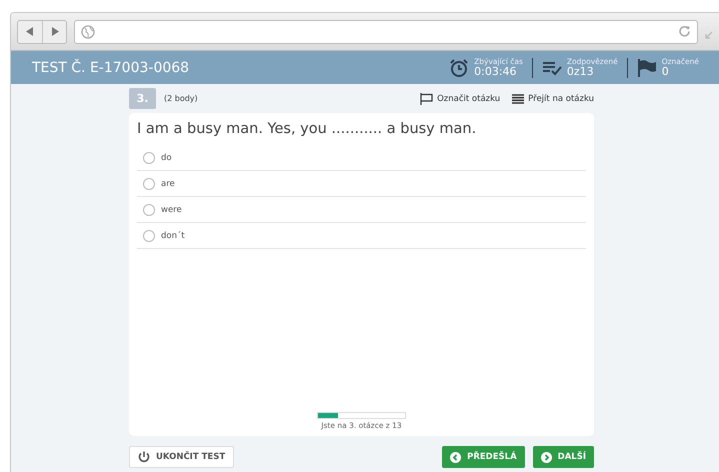 The image size is (719, 472). Describe the element at coordinates (361, 236) in the screenshot. I see `answer-option: don´t` at that location.